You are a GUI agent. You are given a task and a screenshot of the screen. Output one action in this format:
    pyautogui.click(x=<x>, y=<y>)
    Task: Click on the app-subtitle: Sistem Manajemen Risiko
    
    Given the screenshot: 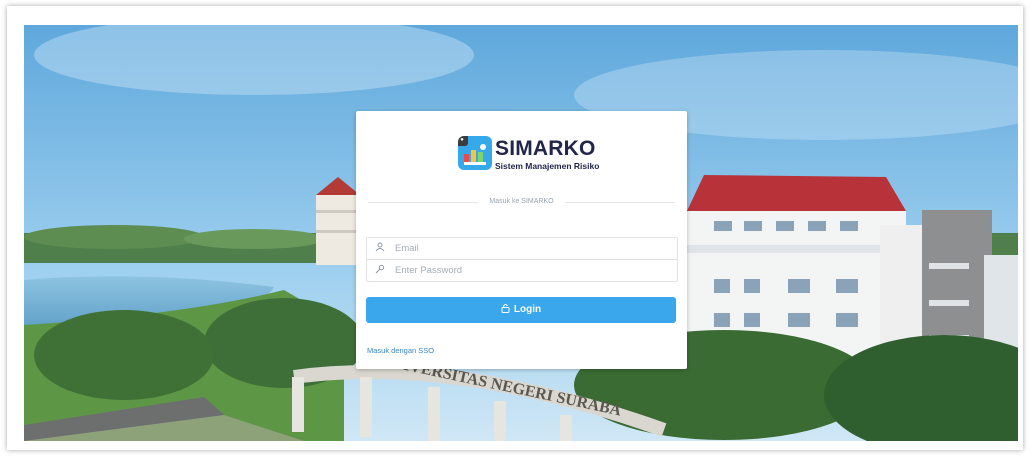 What is the action you would take?
    pyautogui.click(x=547, y=166)
    